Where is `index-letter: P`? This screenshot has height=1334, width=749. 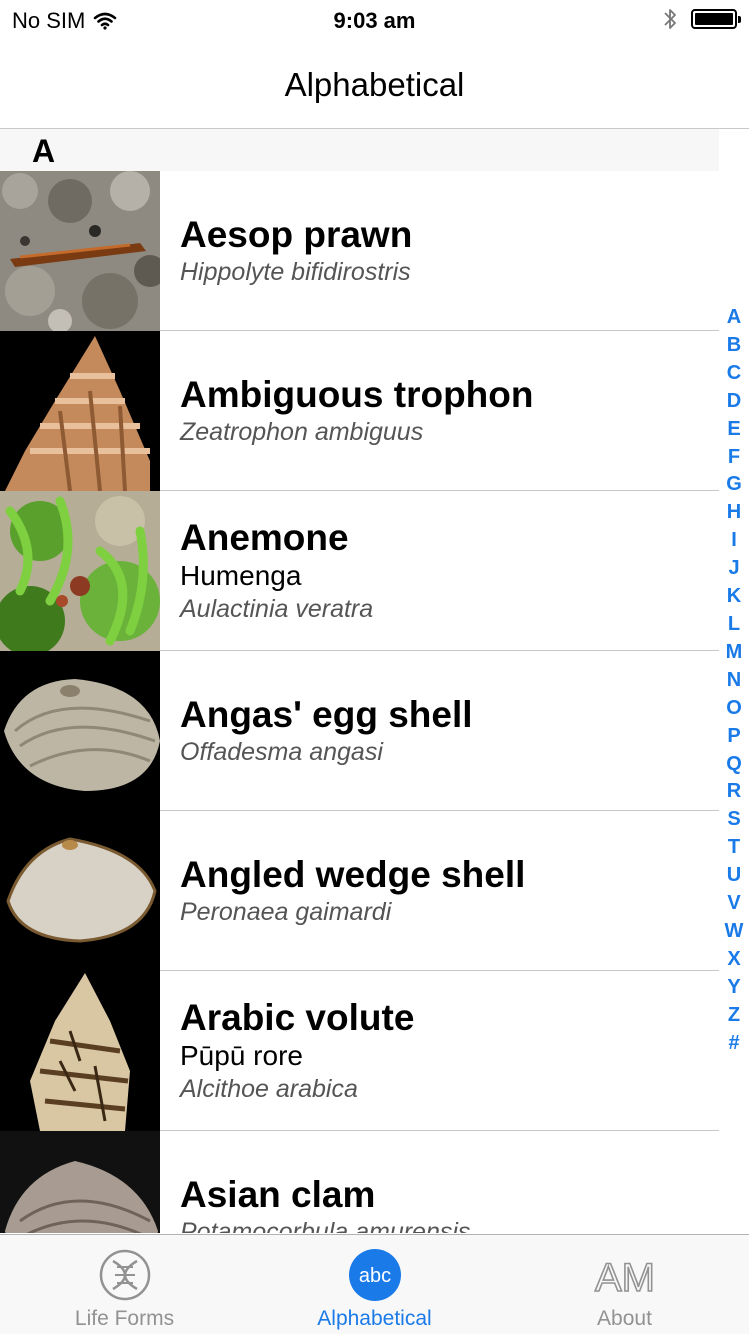 index-letter: P is located at coordinates (733, 737).